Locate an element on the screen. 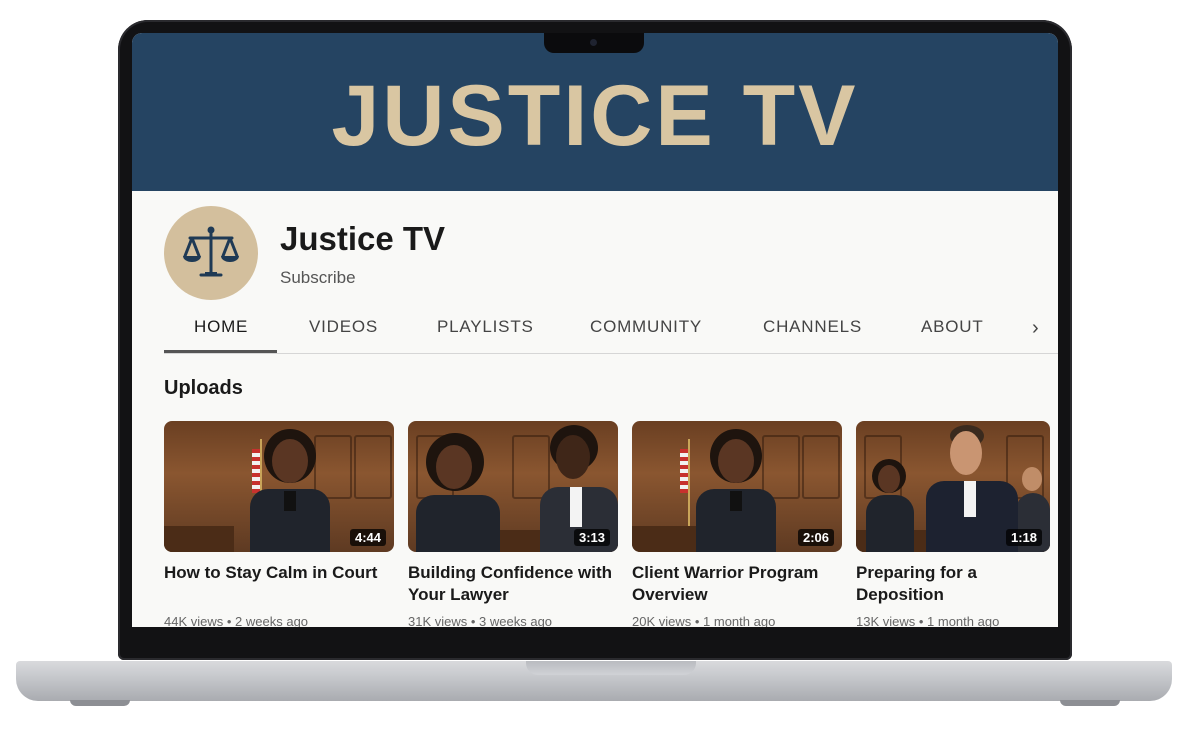 This screenshot has width=1200, height=738. tab-channels: CHANNELS is located at coordinates (812, 327).